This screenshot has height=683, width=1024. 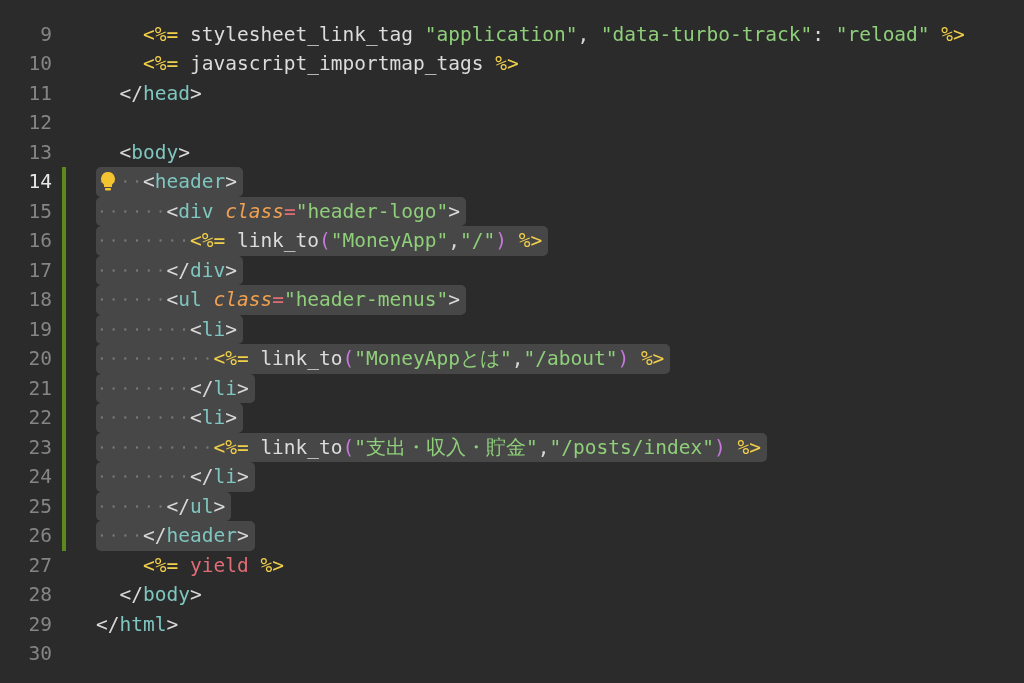 What do you see at coordinates (154, 152) in the screenshot?
I see `code-line: <body>` at bounding box center [154, 152].